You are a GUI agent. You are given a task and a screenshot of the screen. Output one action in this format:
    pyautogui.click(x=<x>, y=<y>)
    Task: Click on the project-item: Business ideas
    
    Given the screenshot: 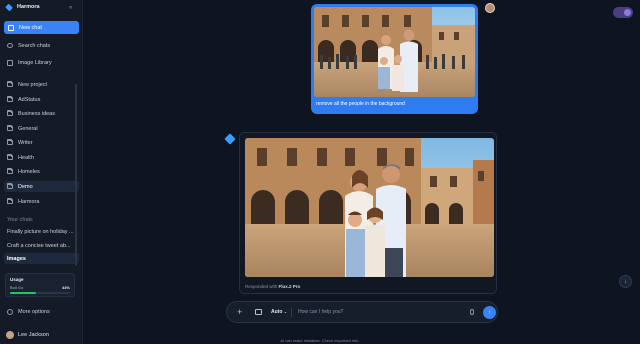 What is the action you would take?
    pyautogui.click(x=41, y=113)
    